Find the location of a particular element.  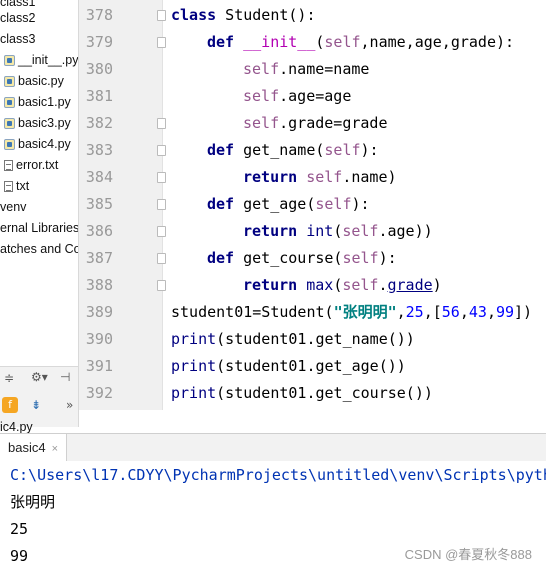

code-line: self.age=age is located at coordinates (297, 96).